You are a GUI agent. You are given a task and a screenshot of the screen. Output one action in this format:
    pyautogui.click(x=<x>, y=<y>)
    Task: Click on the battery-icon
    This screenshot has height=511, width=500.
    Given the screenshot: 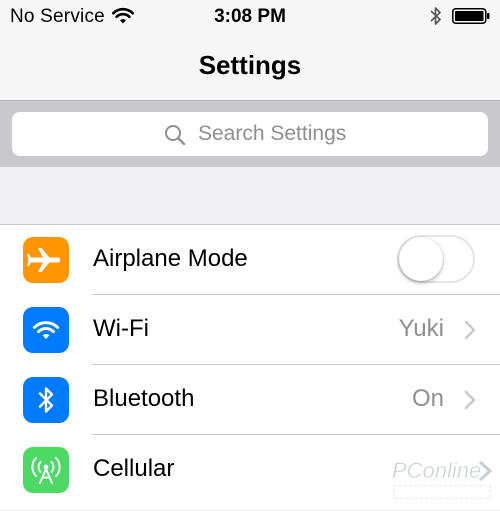 What is the action you would take?
    pyautogui.click(x=471, y=16)
    